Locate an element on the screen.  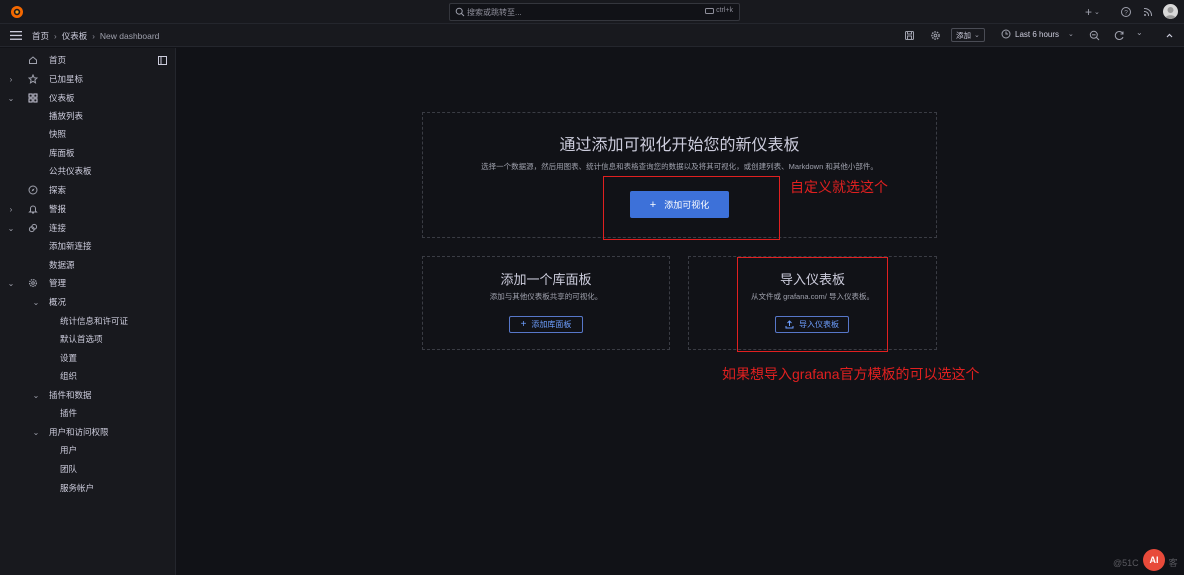
sidebar-item-label: 公共仪表板 is located at coordinates (70, 171).